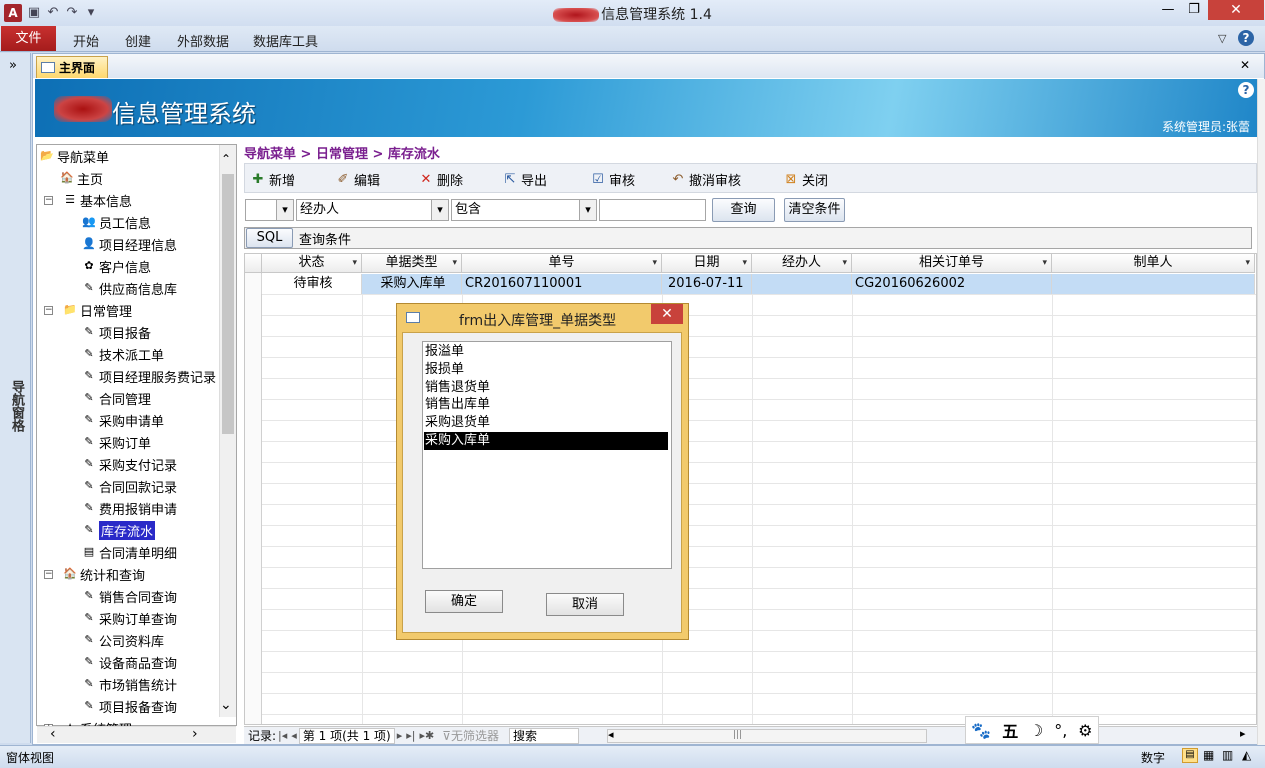  Describe the element at coordinates (294, 735) in the screenshot. I see `prev-record-icon: ◂` at that location.